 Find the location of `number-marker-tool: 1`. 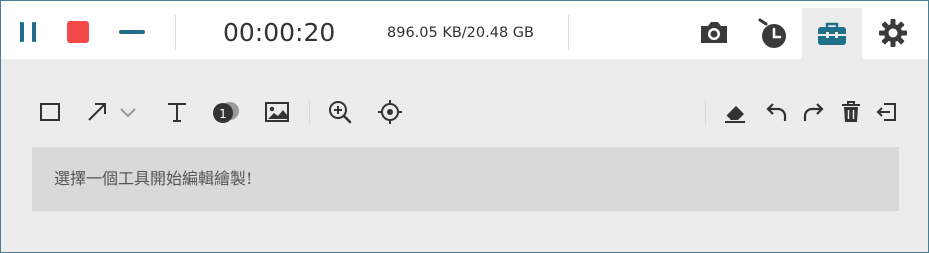

number-marker-tool: 1 is located at coordinates (226, 112).